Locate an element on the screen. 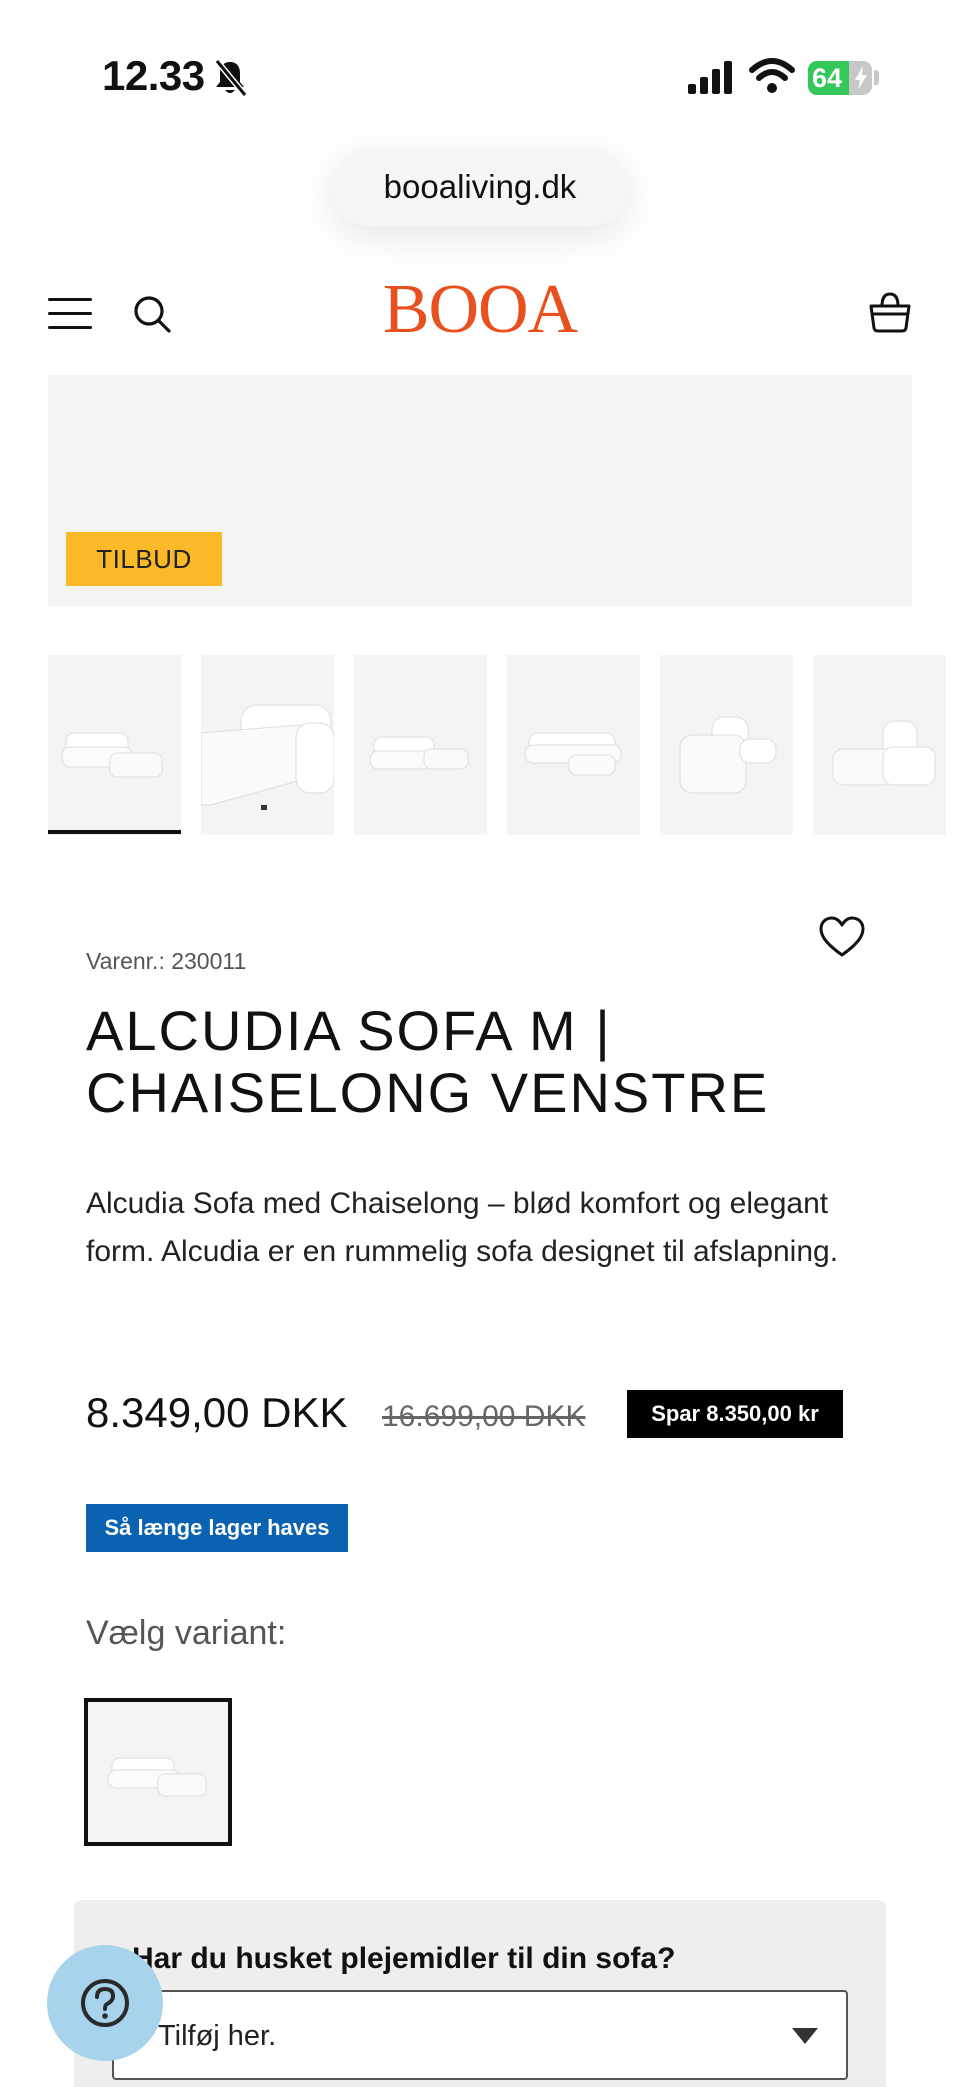  help-button is located at coordinates (105, 2003).